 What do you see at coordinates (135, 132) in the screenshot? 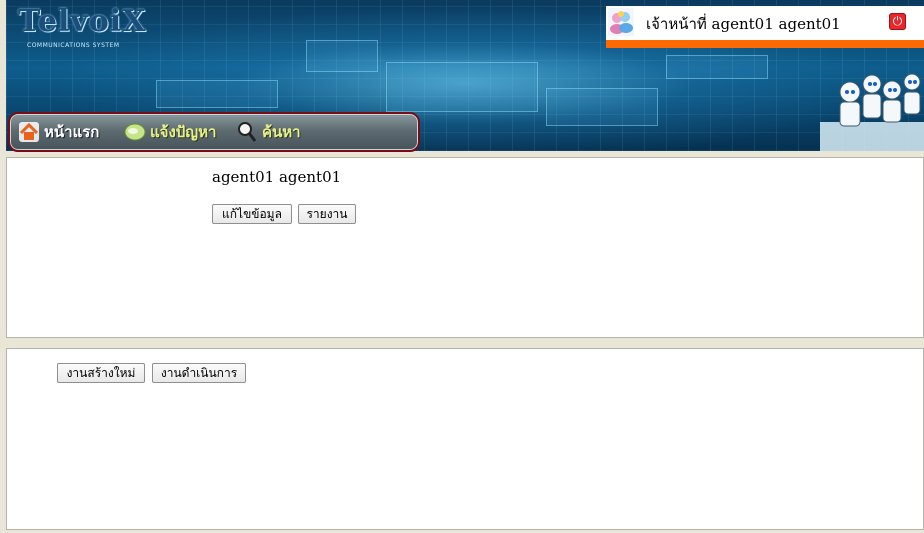
I see `chat-icon` at bounding box center [135, 132].